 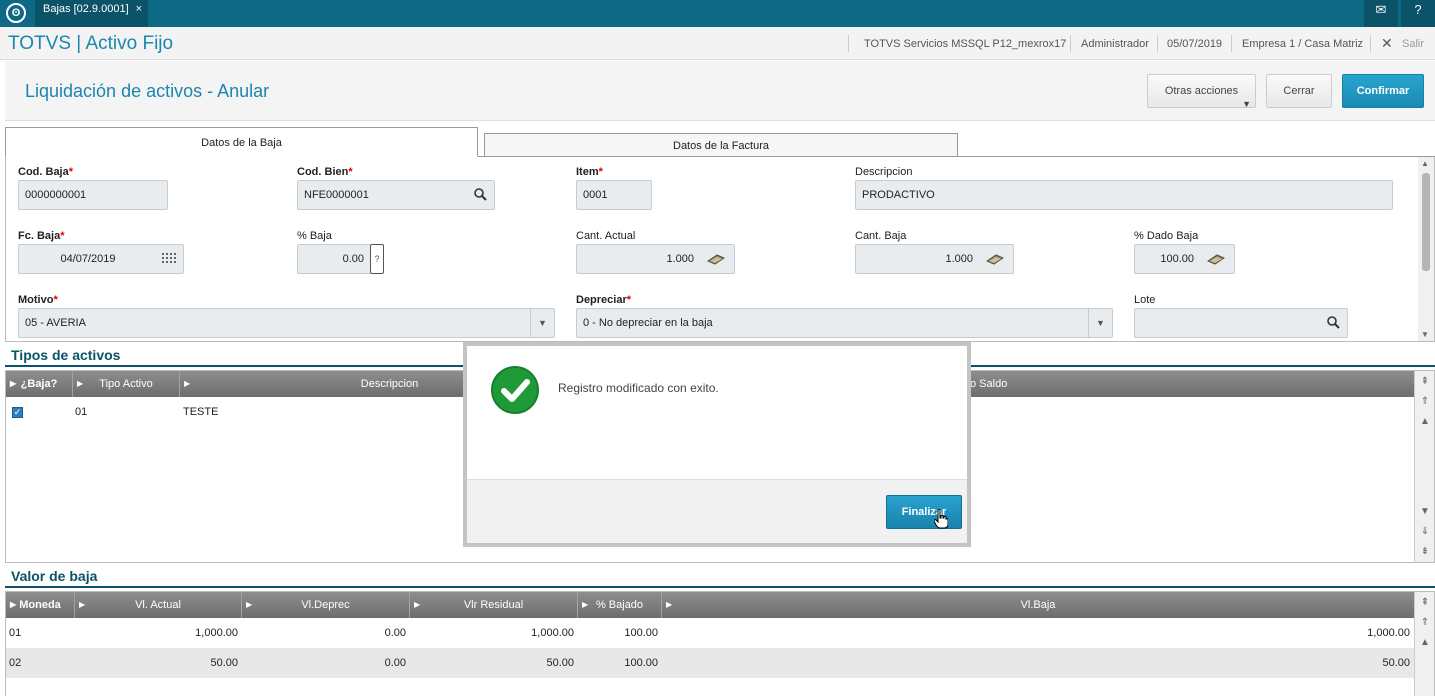 I want to click on section-divider, so click(x=720, y=587).